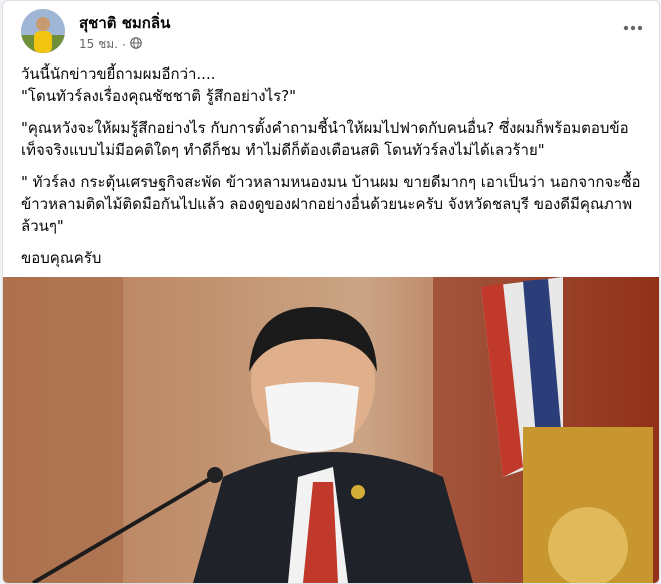 The image size is (661, 584). I want to click on globe-icon, so click(135, 44).